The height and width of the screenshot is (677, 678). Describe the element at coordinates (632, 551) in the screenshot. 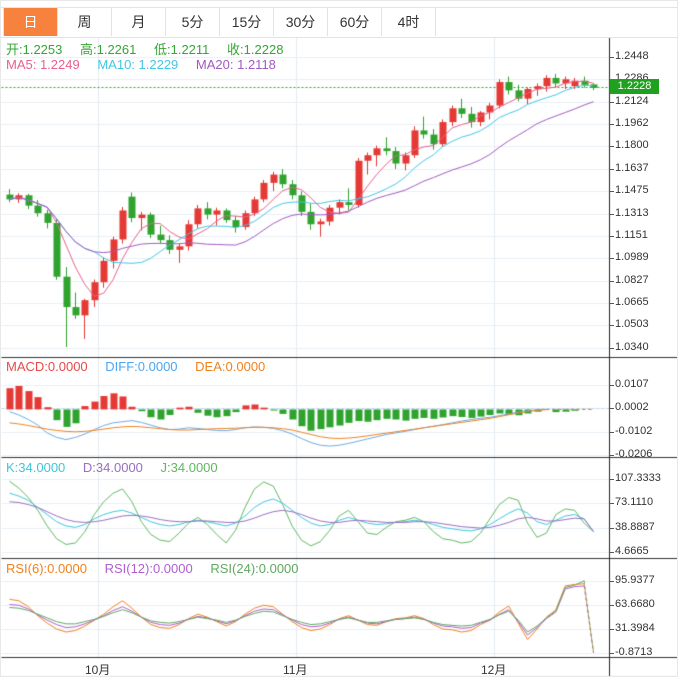

I see `y-axis-label: 4.6665` at that location.